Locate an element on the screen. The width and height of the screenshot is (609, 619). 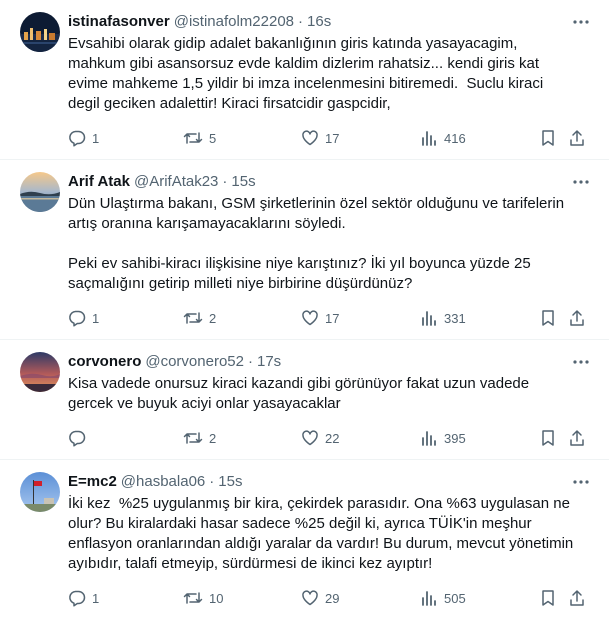
view-count: 505 is located at coordinates (455, 598).